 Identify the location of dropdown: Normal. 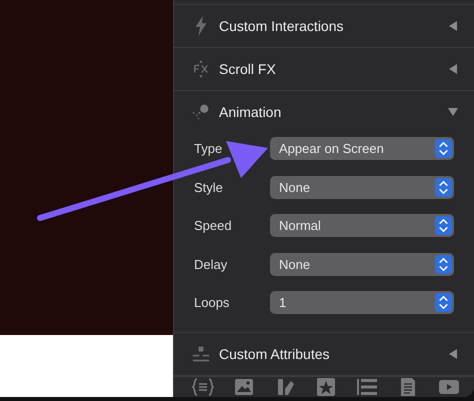
(362, 226).